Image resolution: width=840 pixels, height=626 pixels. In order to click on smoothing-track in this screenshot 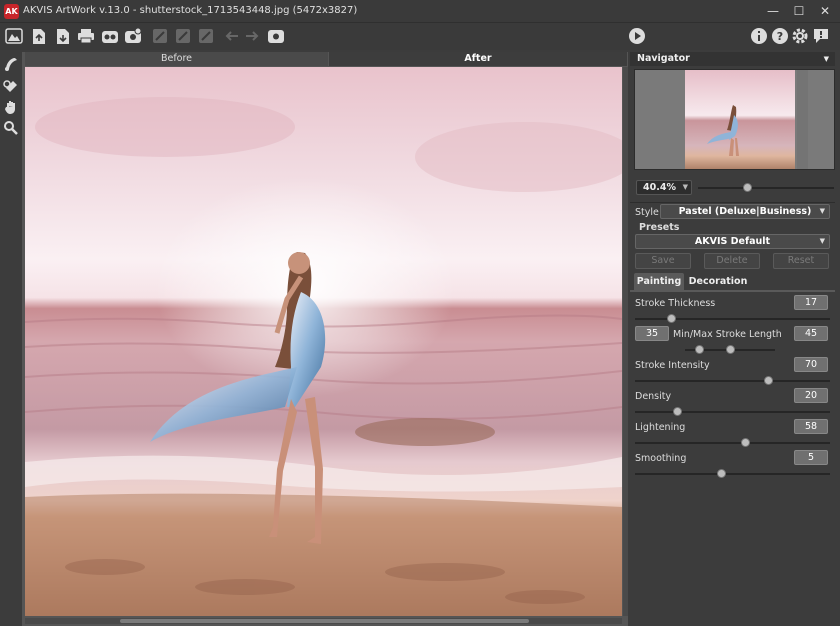, I will do `click(732, 474)`.